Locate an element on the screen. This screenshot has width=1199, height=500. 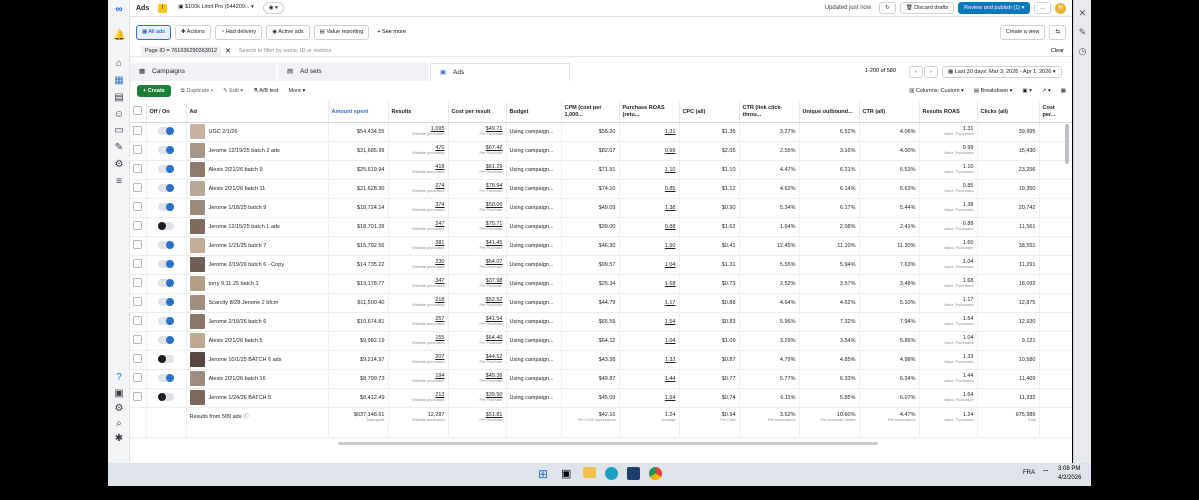
ad-name-cell: Alexis 2/21/26 batch 11 is located at coordinates (257, 189).